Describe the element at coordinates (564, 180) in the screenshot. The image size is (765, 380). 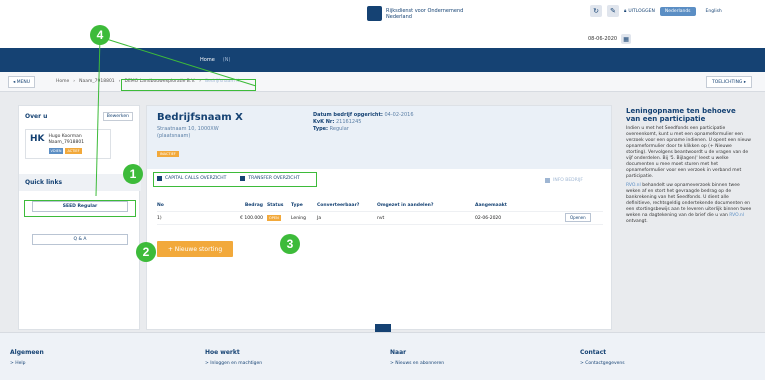
I see `info-bedrijf-link: INFO BEDRIJF` at that location.